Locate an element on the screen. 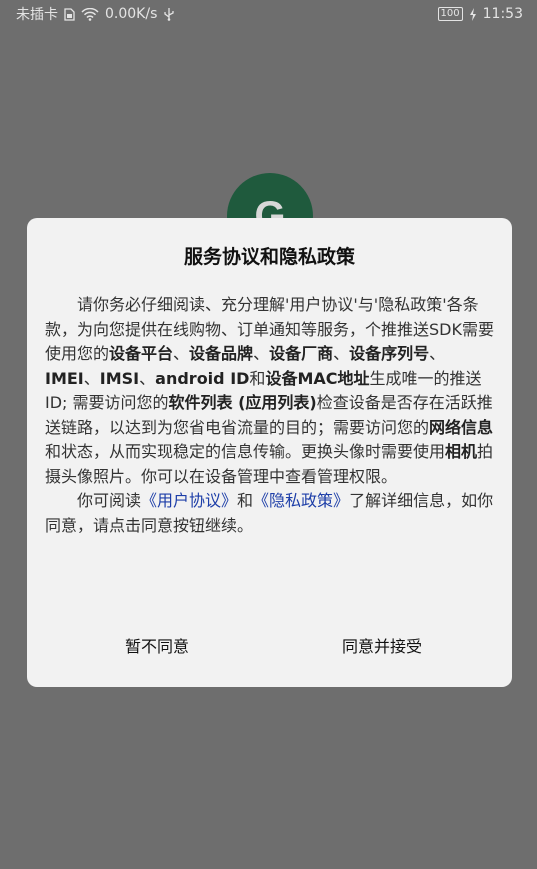 This screenshot has height=869, width=537. charging-icon is located at coordinates (473, 14).